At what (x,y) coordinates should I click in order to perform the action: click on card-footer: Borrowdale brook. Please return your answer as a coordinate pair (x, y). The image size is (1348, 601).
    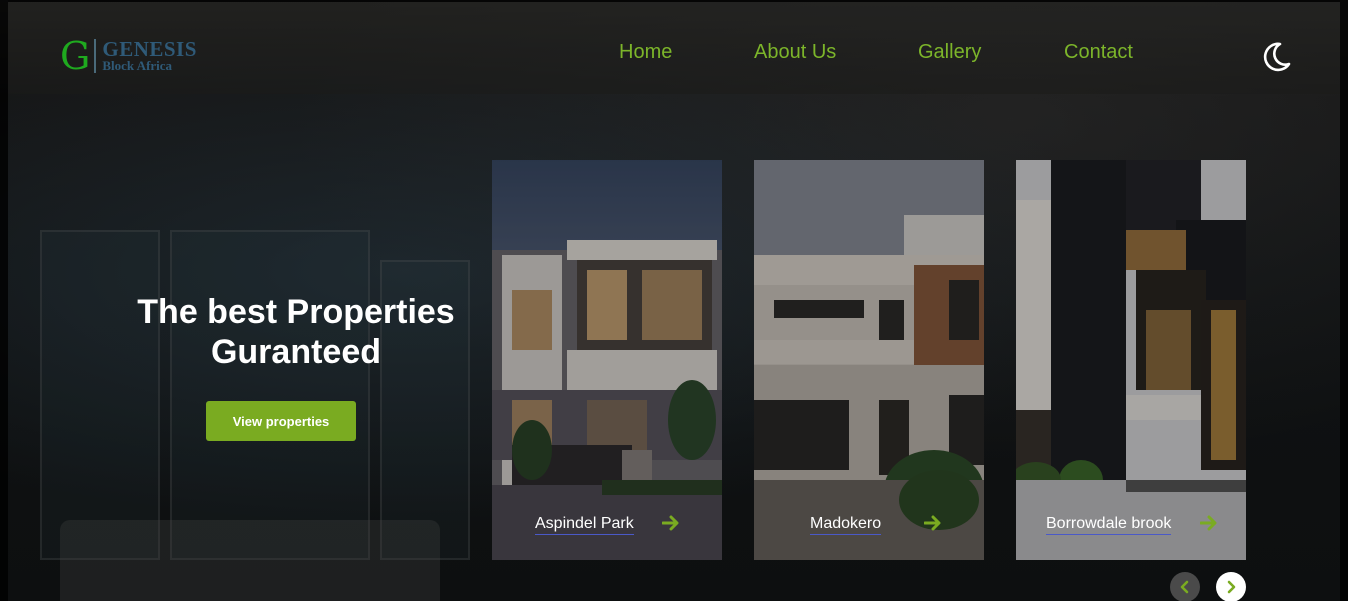
    Looking at the image, I should click on (1131, 524).